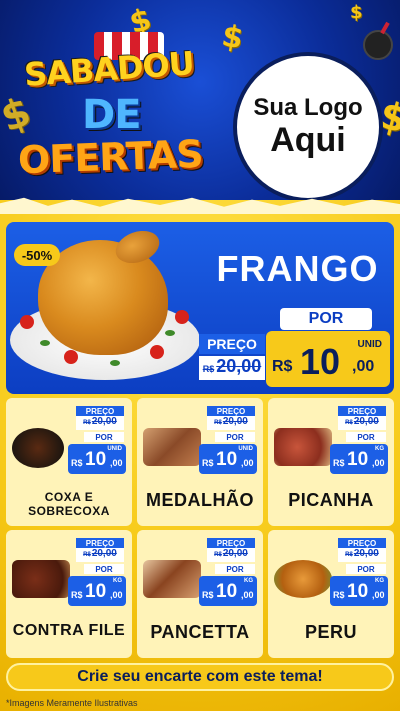 This screenshot has width=400, height=711. I want to click on hero-new-price: UNID R$ 10 ,00, so click(328, 359).